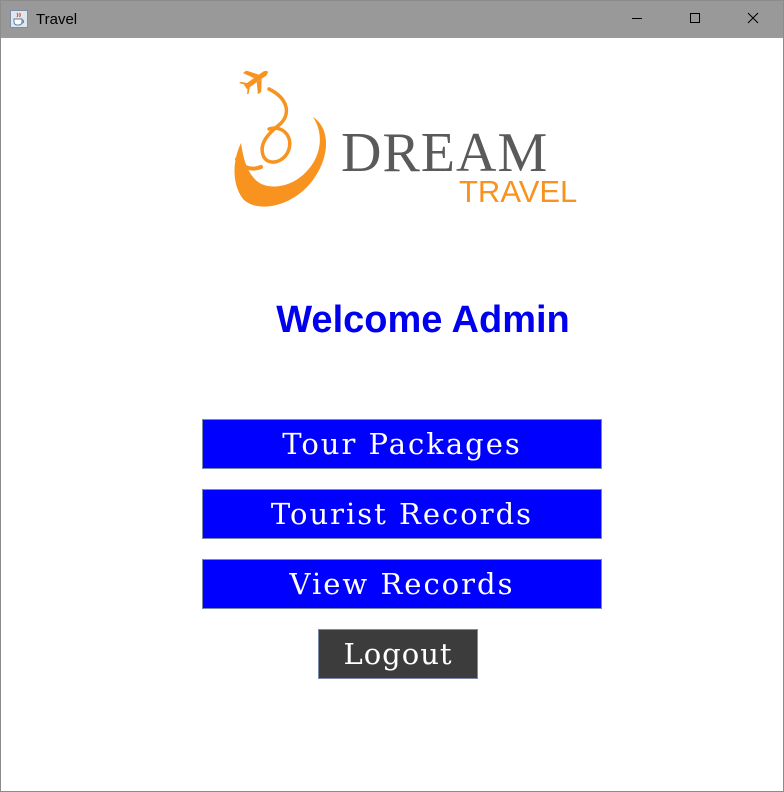 Image resolution: width=784 pixels, height=792 pixels. I want to click on maximize-button, so click(695, 19).